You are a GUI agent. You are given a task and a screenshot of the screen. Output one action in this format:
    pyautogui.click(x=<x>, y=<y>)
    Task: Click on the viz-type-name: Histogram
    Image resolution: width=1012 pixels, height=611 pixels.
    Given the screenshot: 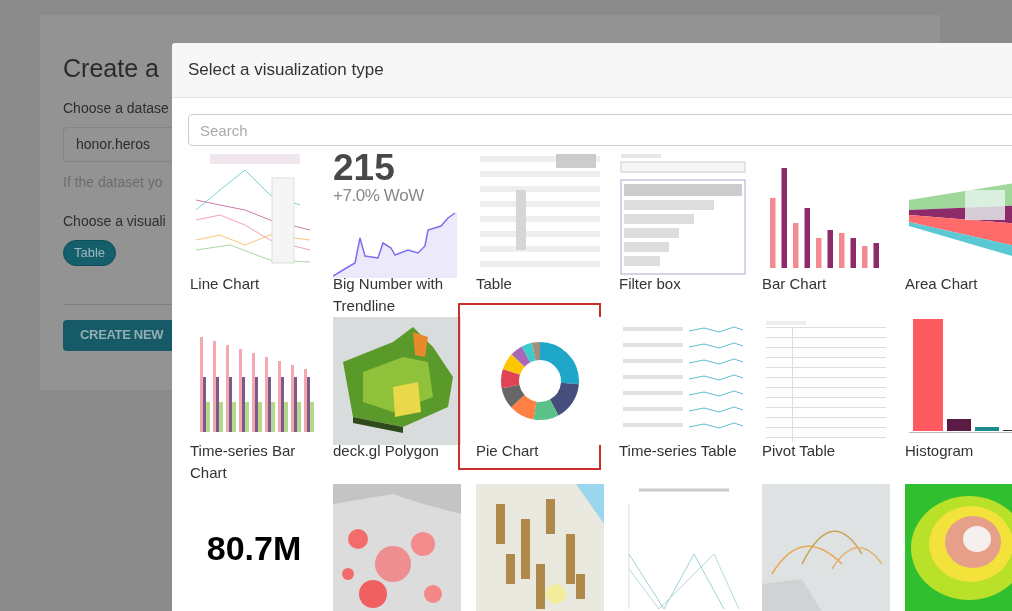 What is the action you would take?
    pyautogui.click(x=958, y=451)
    